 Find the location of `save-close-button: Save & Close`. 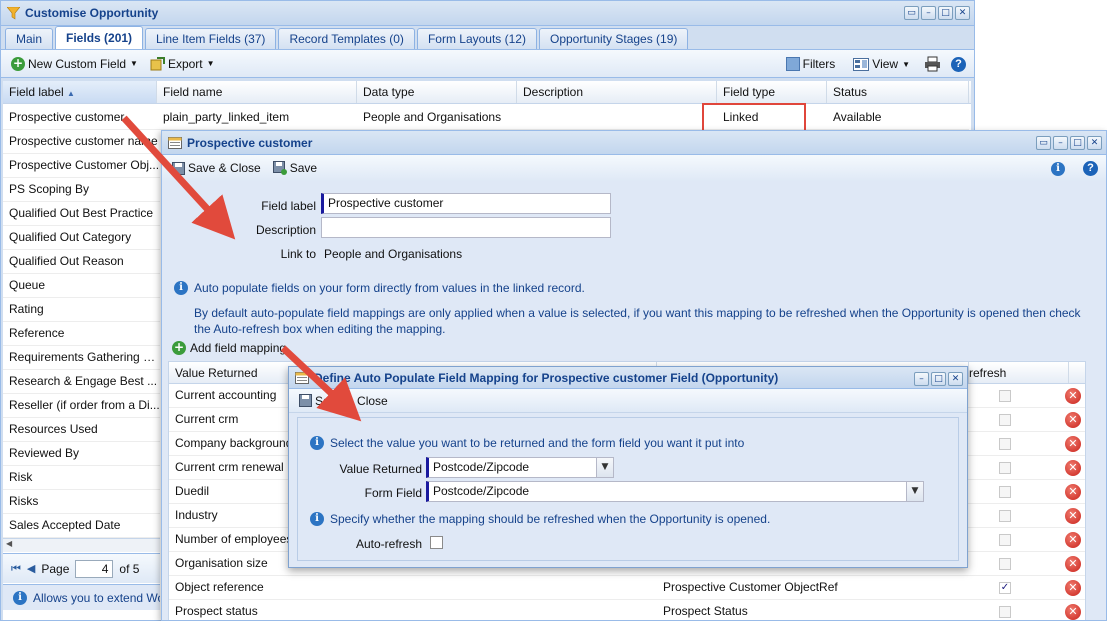

save-close-button: Save & Close is located at coordinates (216, 168).